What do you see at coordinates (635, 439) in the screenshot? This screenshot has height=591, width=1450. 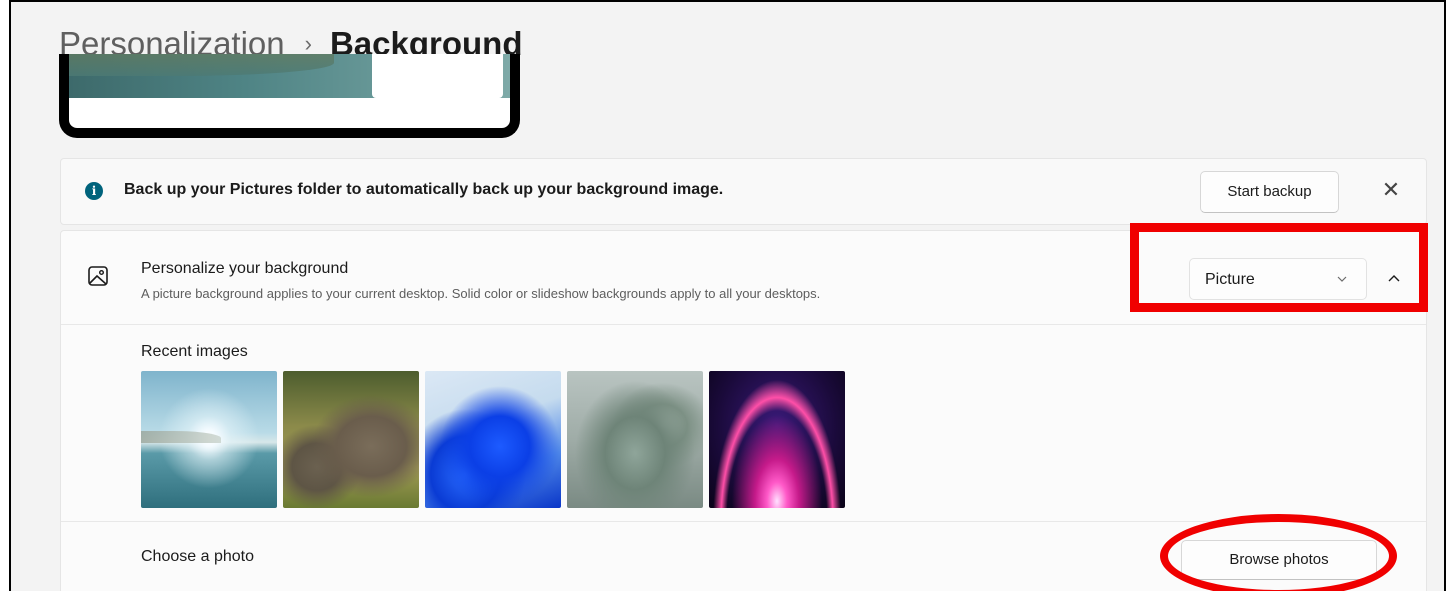 I see `recent-image-gray-bloom` at bounding box center [635, 439].